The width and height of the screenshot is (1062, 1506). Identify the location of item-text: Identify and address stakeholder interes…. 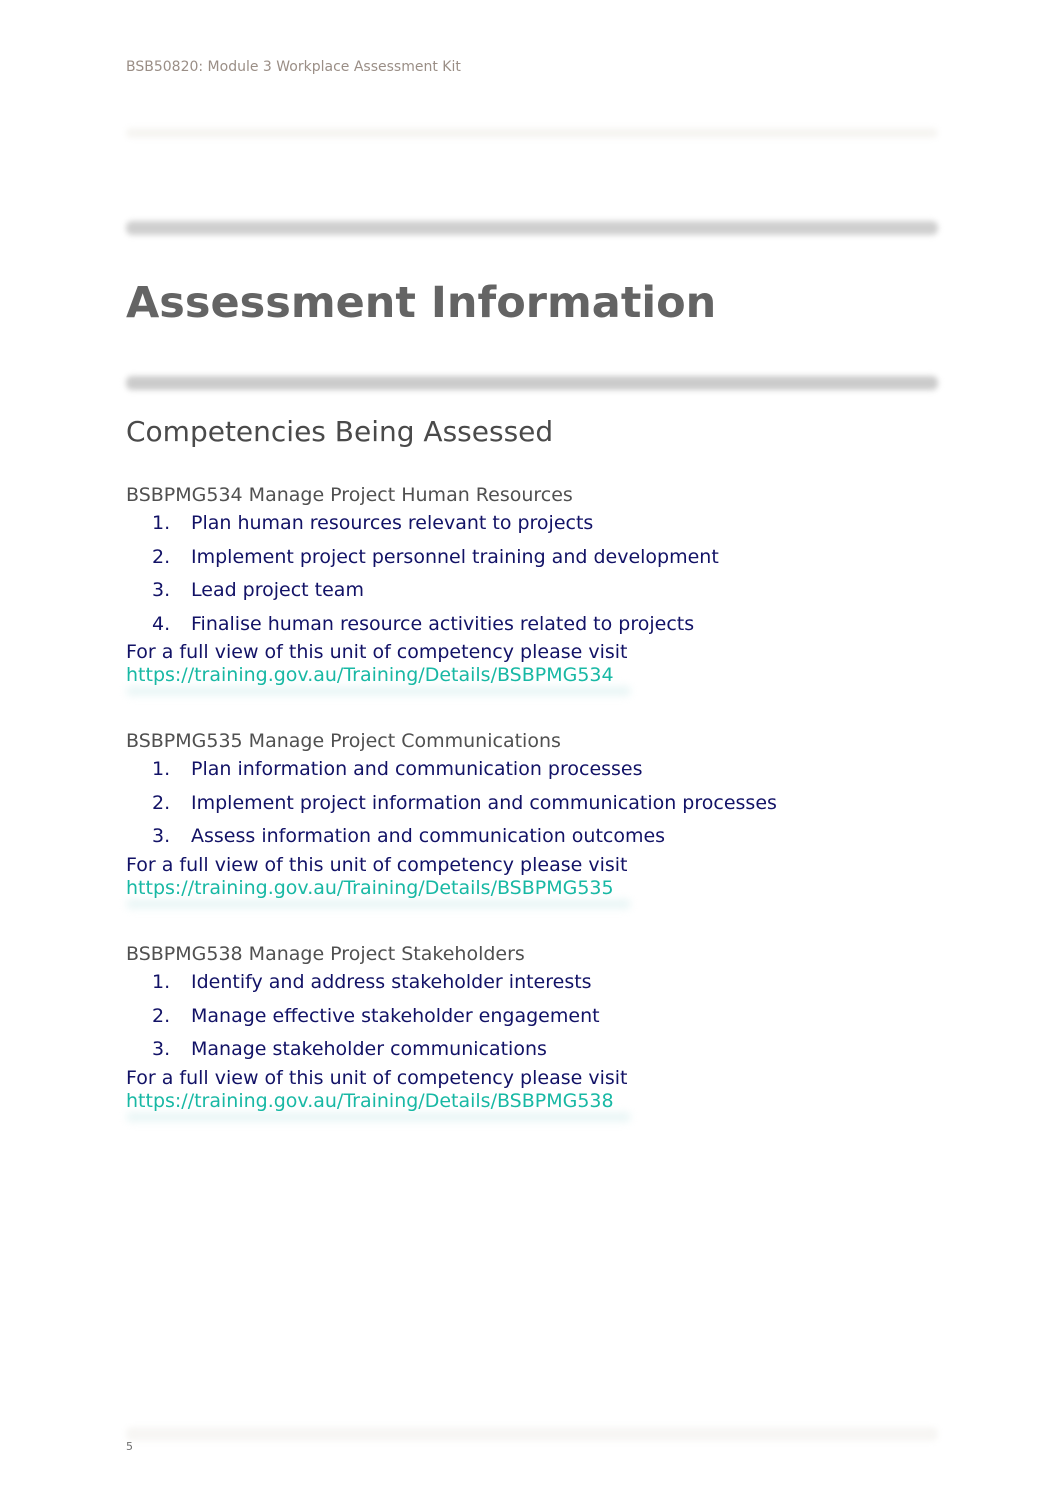
(391, 982).